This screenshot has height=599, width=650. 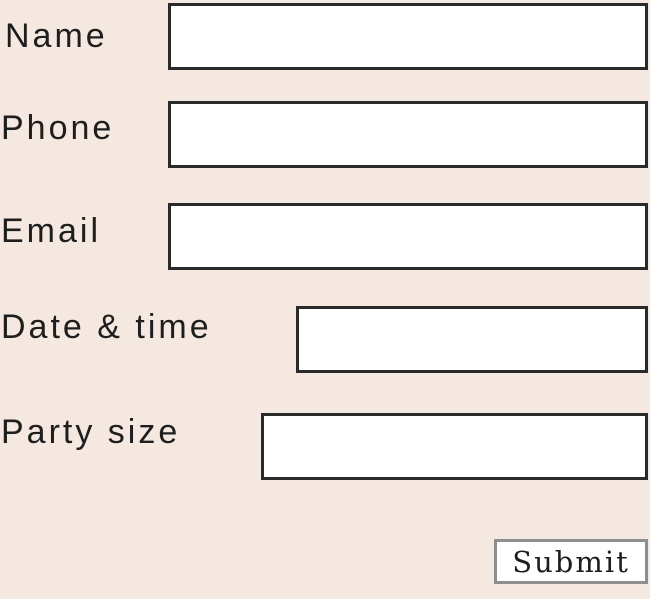 I want to click on name-label: Name, so click(x=56, y=36).